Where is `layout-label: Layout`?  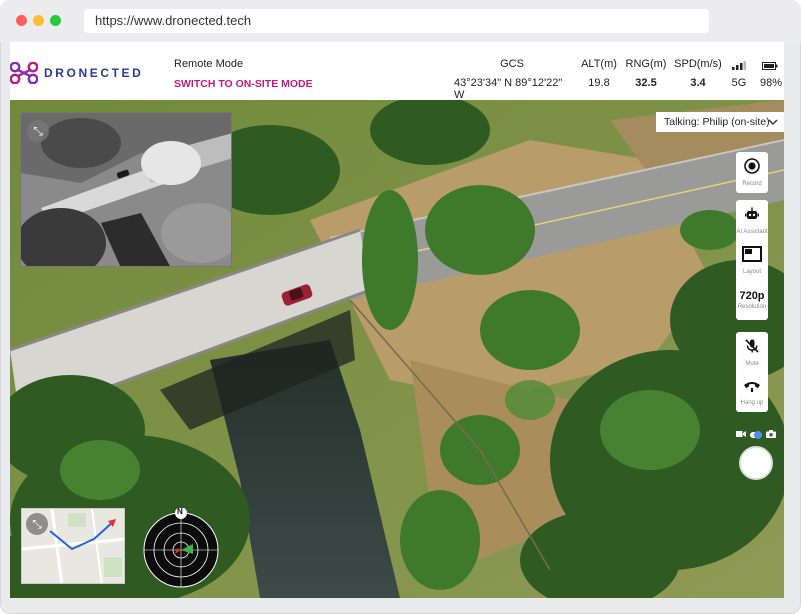 layout-label: Layout is located at coordinates (751, 271).